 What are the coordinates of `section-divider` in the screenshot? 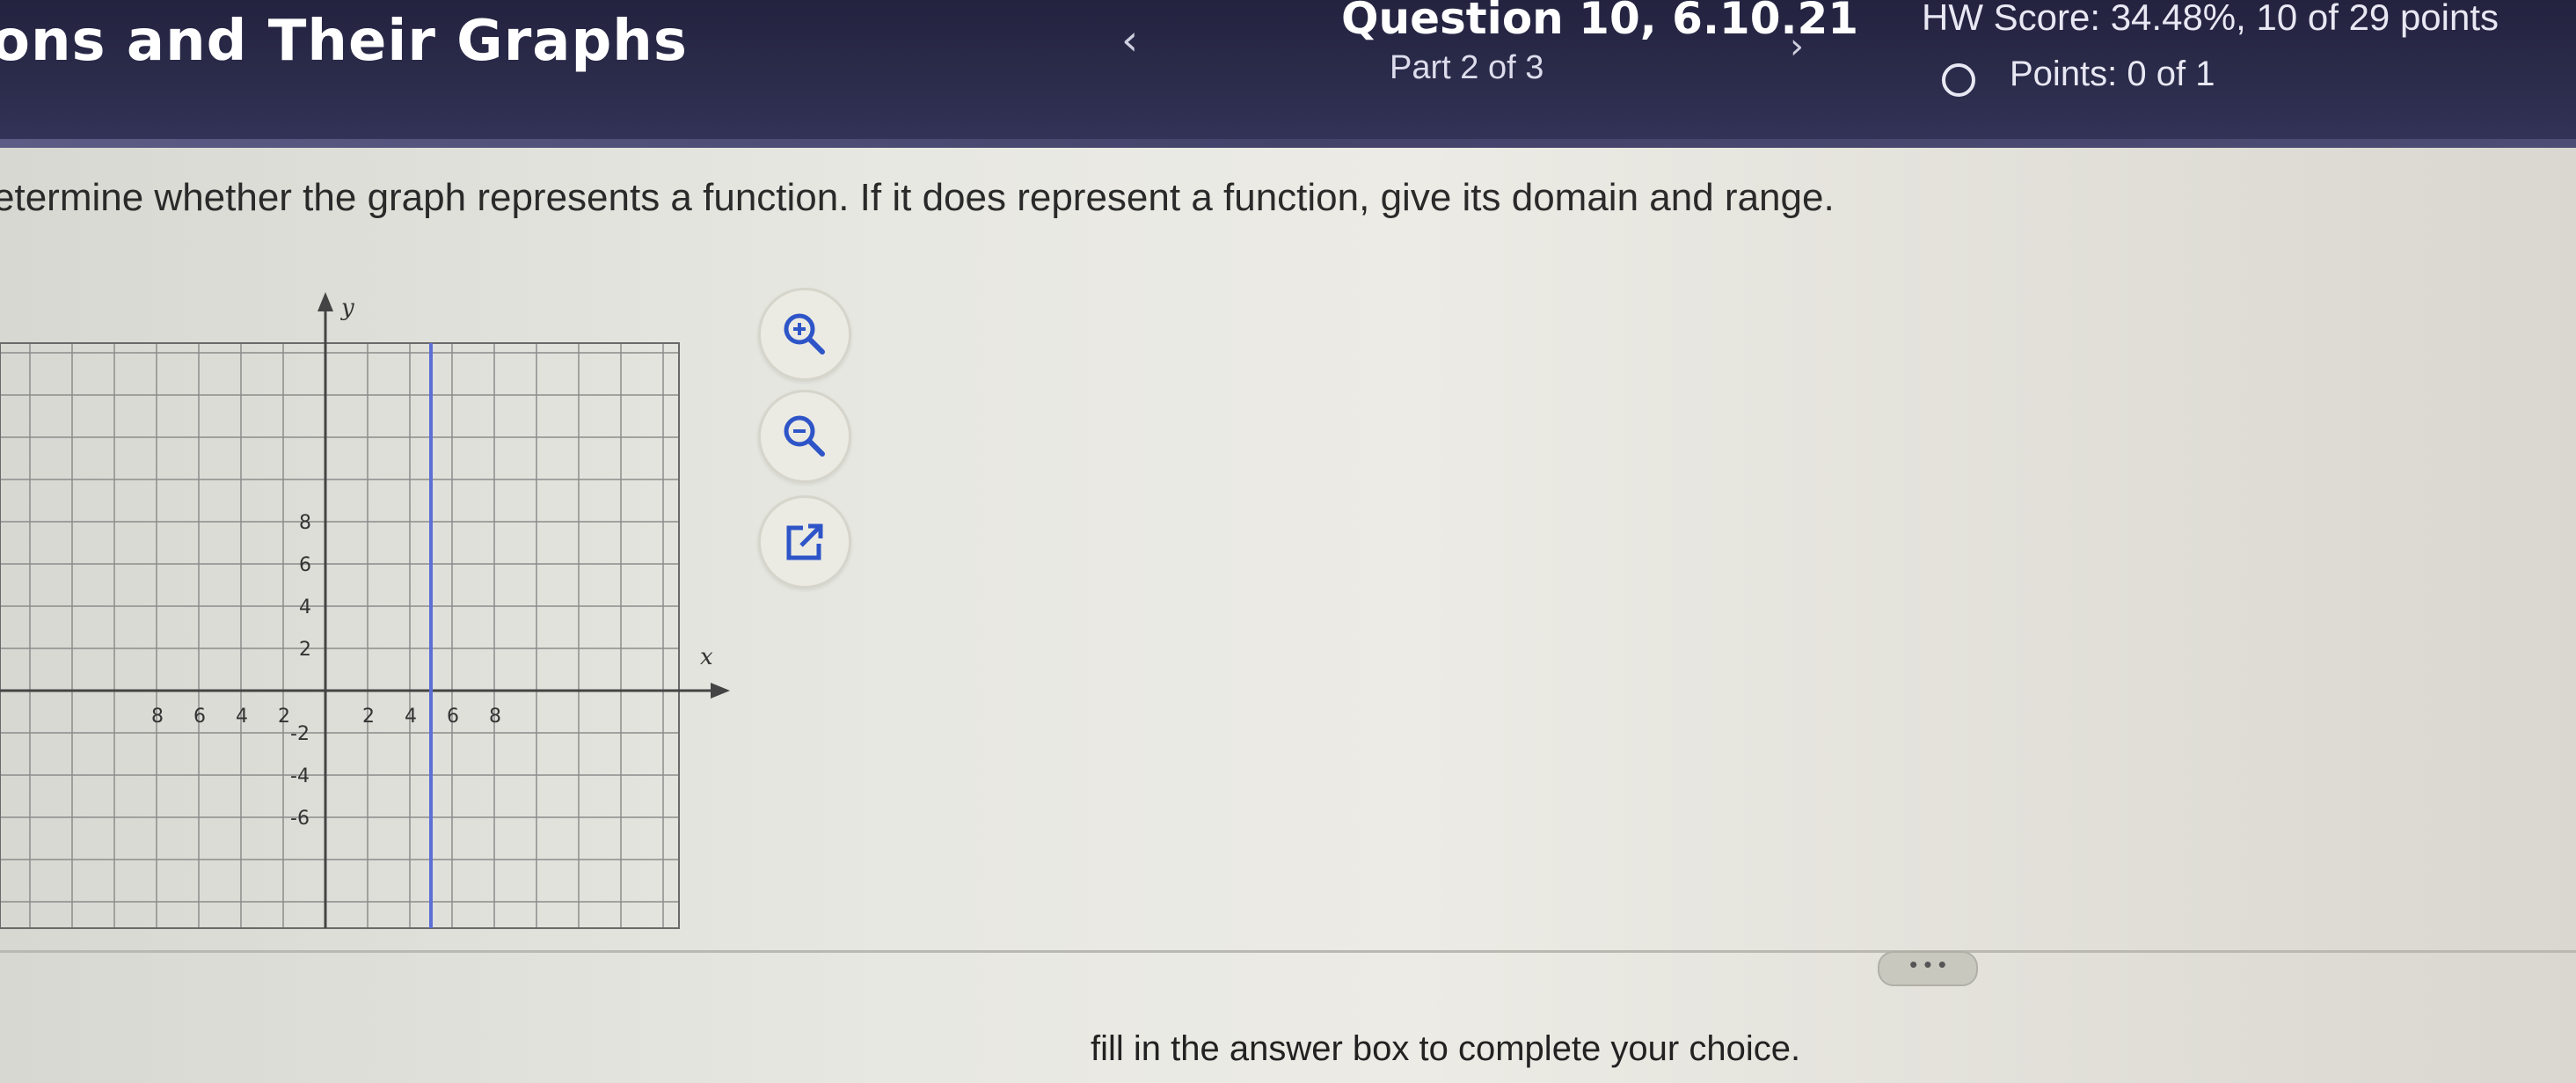 It's located at (1288, 952).